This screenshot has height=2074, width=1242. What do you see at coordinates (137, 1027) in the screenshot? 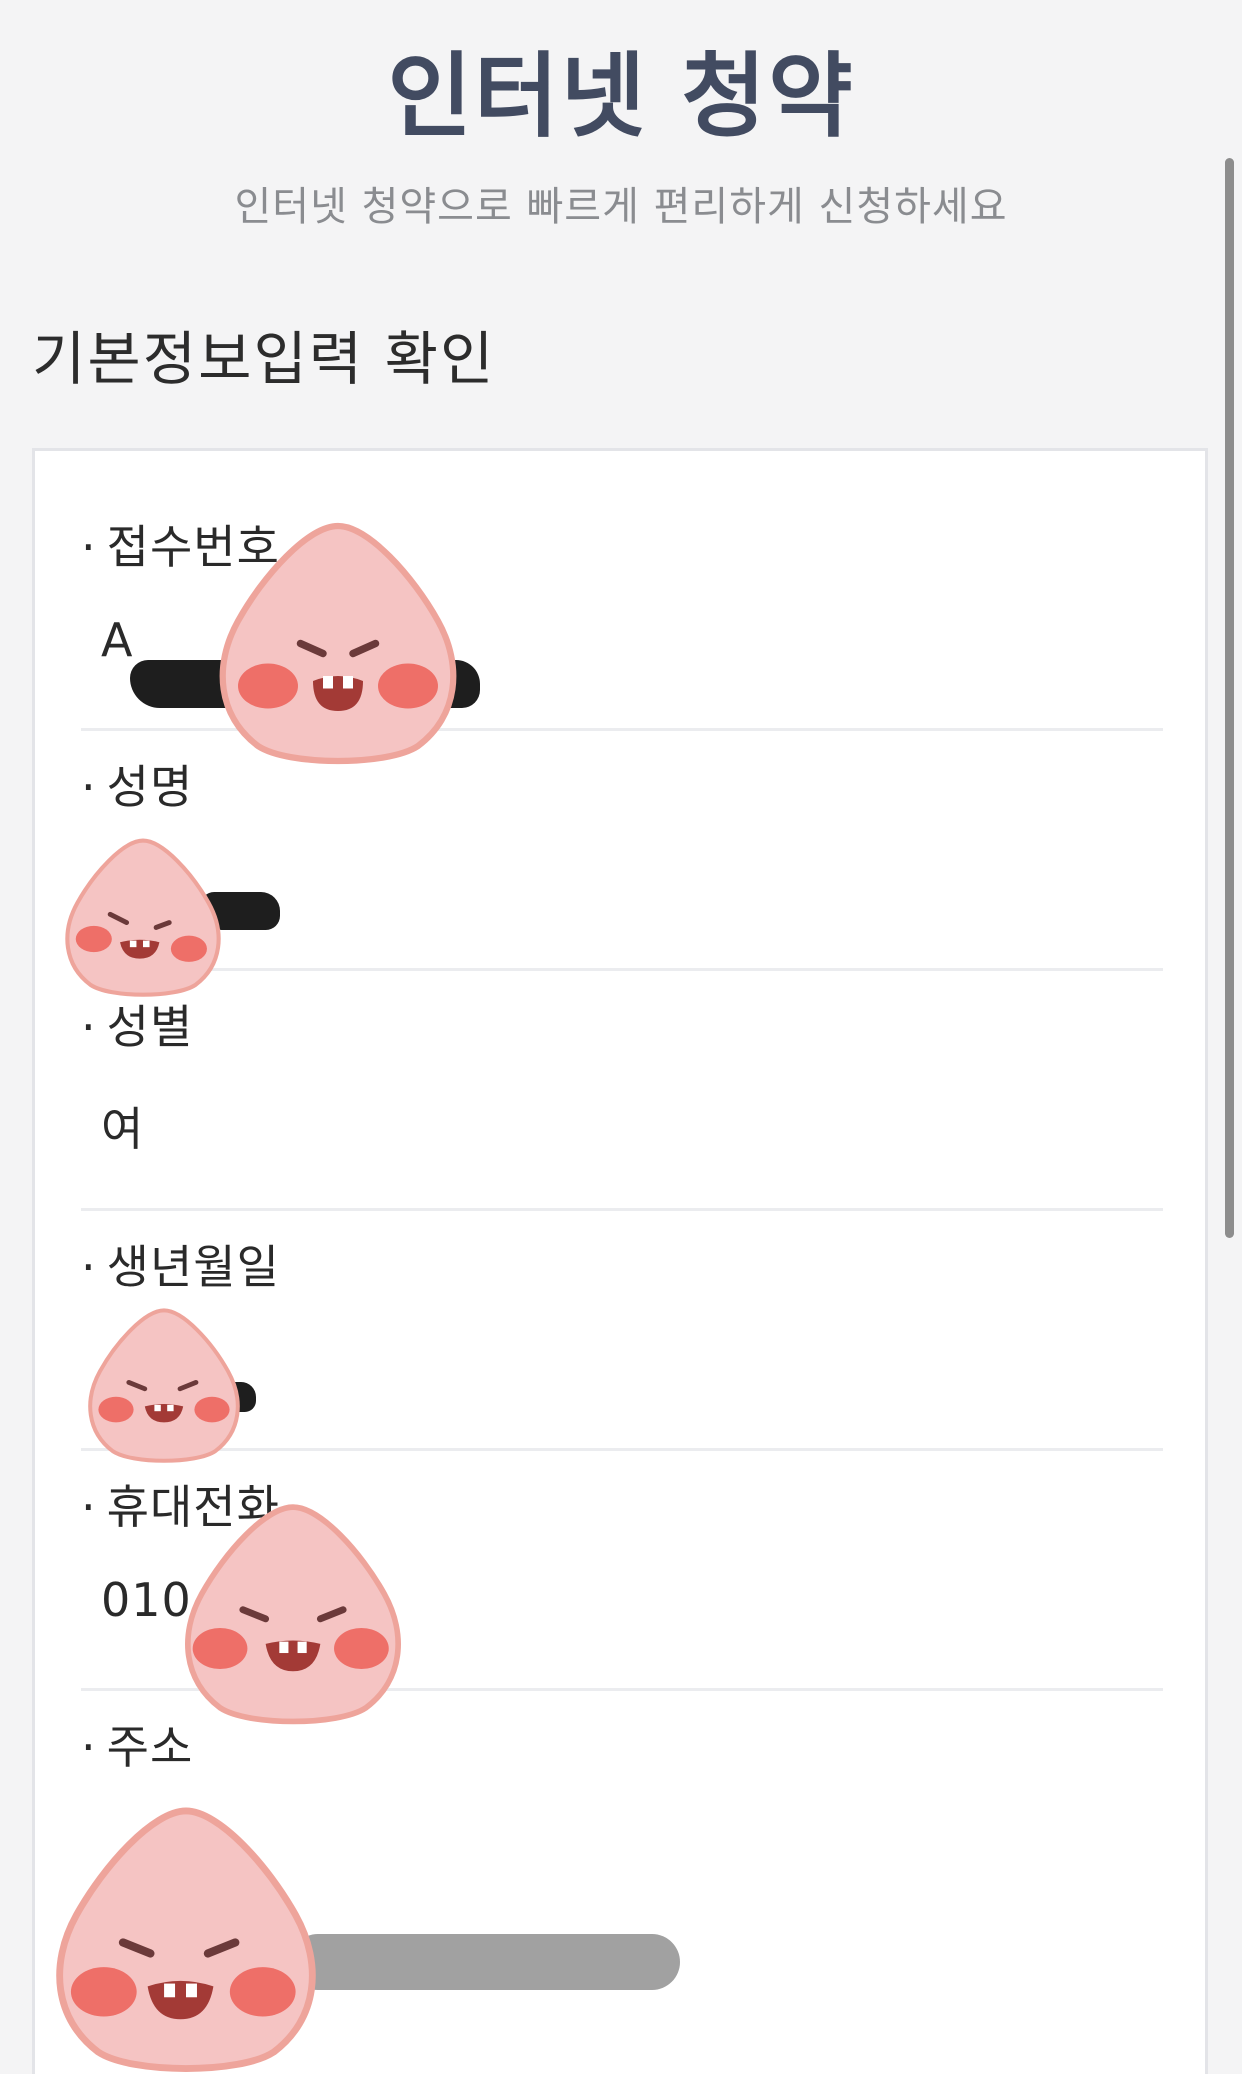
I see `field-label: · 성별` at bounding box center [137, 1027].